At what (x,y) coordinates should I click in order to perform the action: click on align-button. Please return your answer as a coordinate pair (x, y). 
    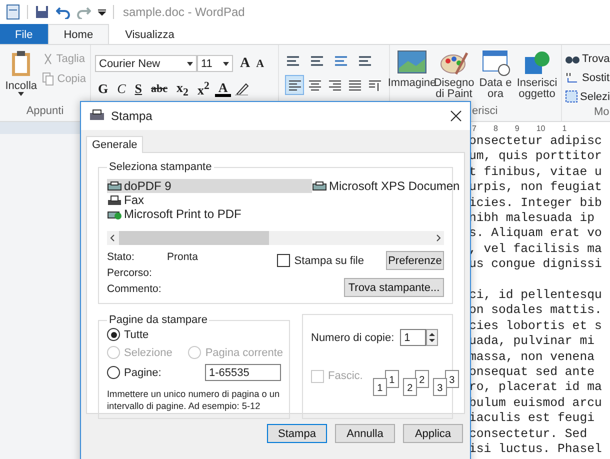
    Looking at the image, I should click on (294, 85).